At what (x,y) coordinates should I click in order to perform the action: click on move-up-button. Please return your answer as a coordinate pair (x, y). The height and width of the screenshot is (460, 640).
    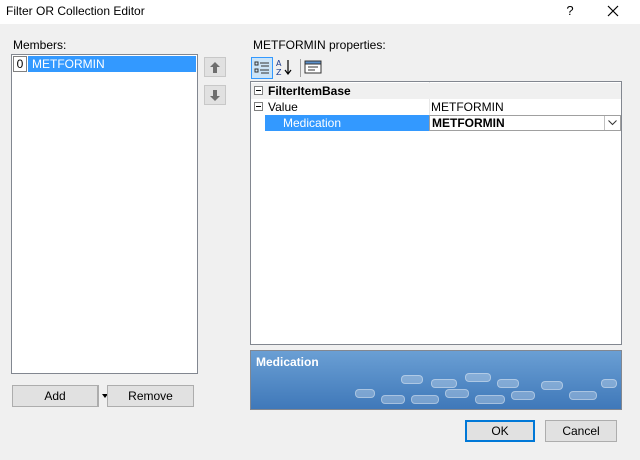
    Looking at the image, I should click on (215, 67).